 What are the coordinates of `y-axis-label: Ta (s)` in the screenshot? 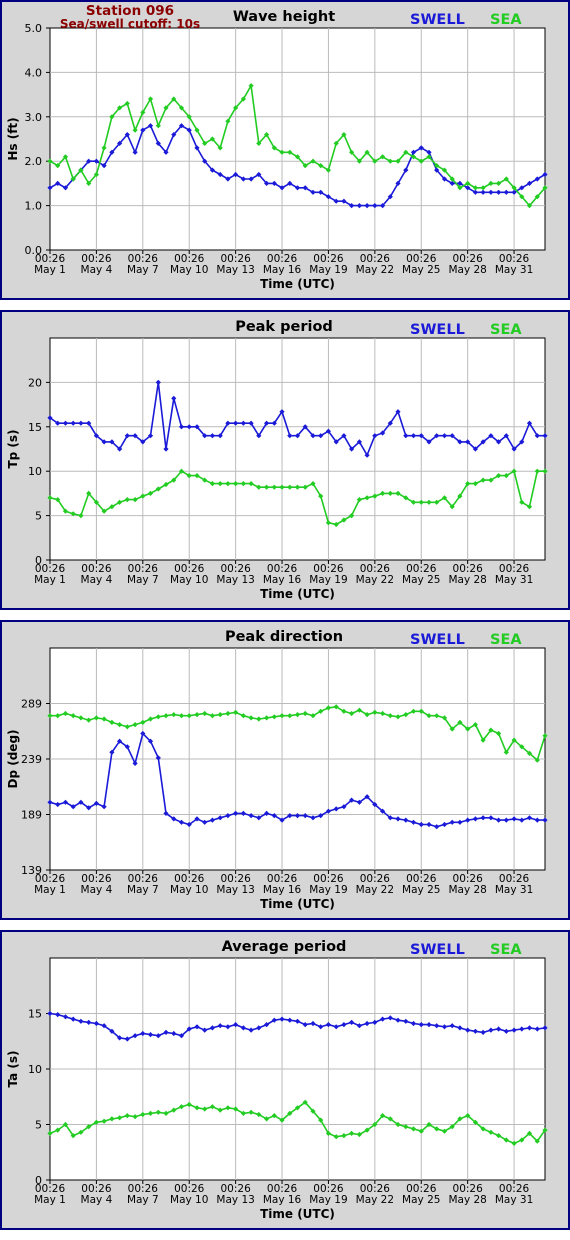 It's located at (13, 1068).